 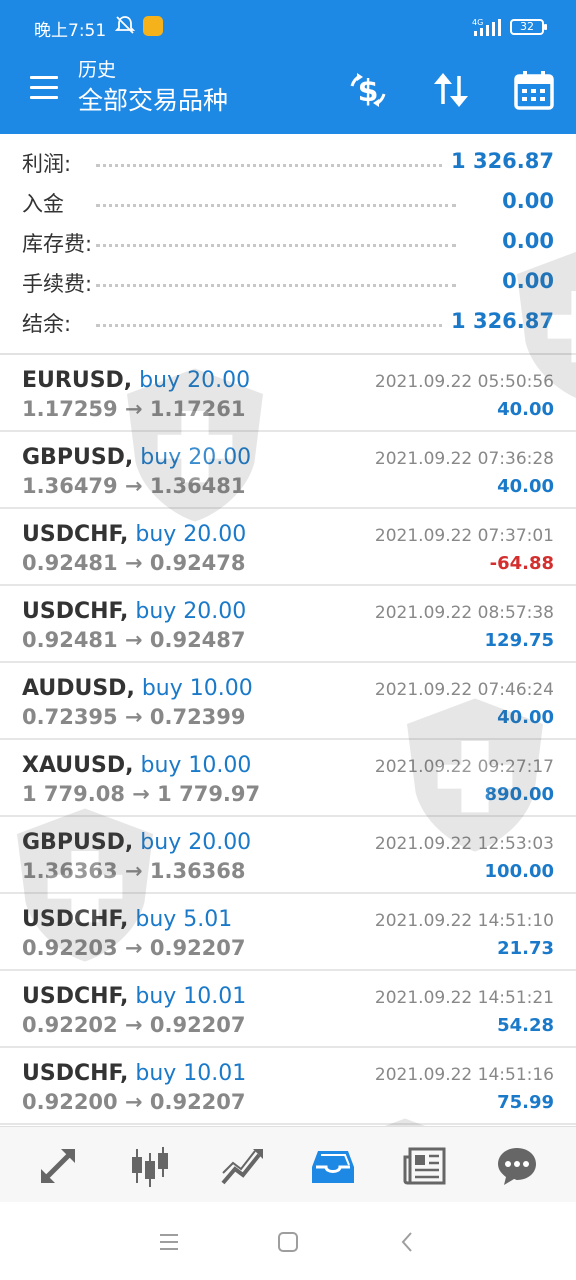 What do you see at coordinates (97, 70) in the screenshot?
I see `page-subtitle: 历史` at bounding box center [97, 70].